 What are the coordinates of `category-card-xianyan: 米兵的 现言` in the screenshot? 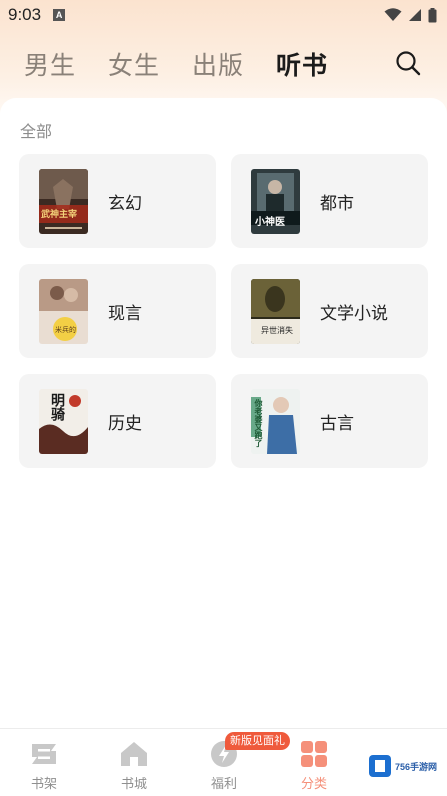 It's located at (117, 311).